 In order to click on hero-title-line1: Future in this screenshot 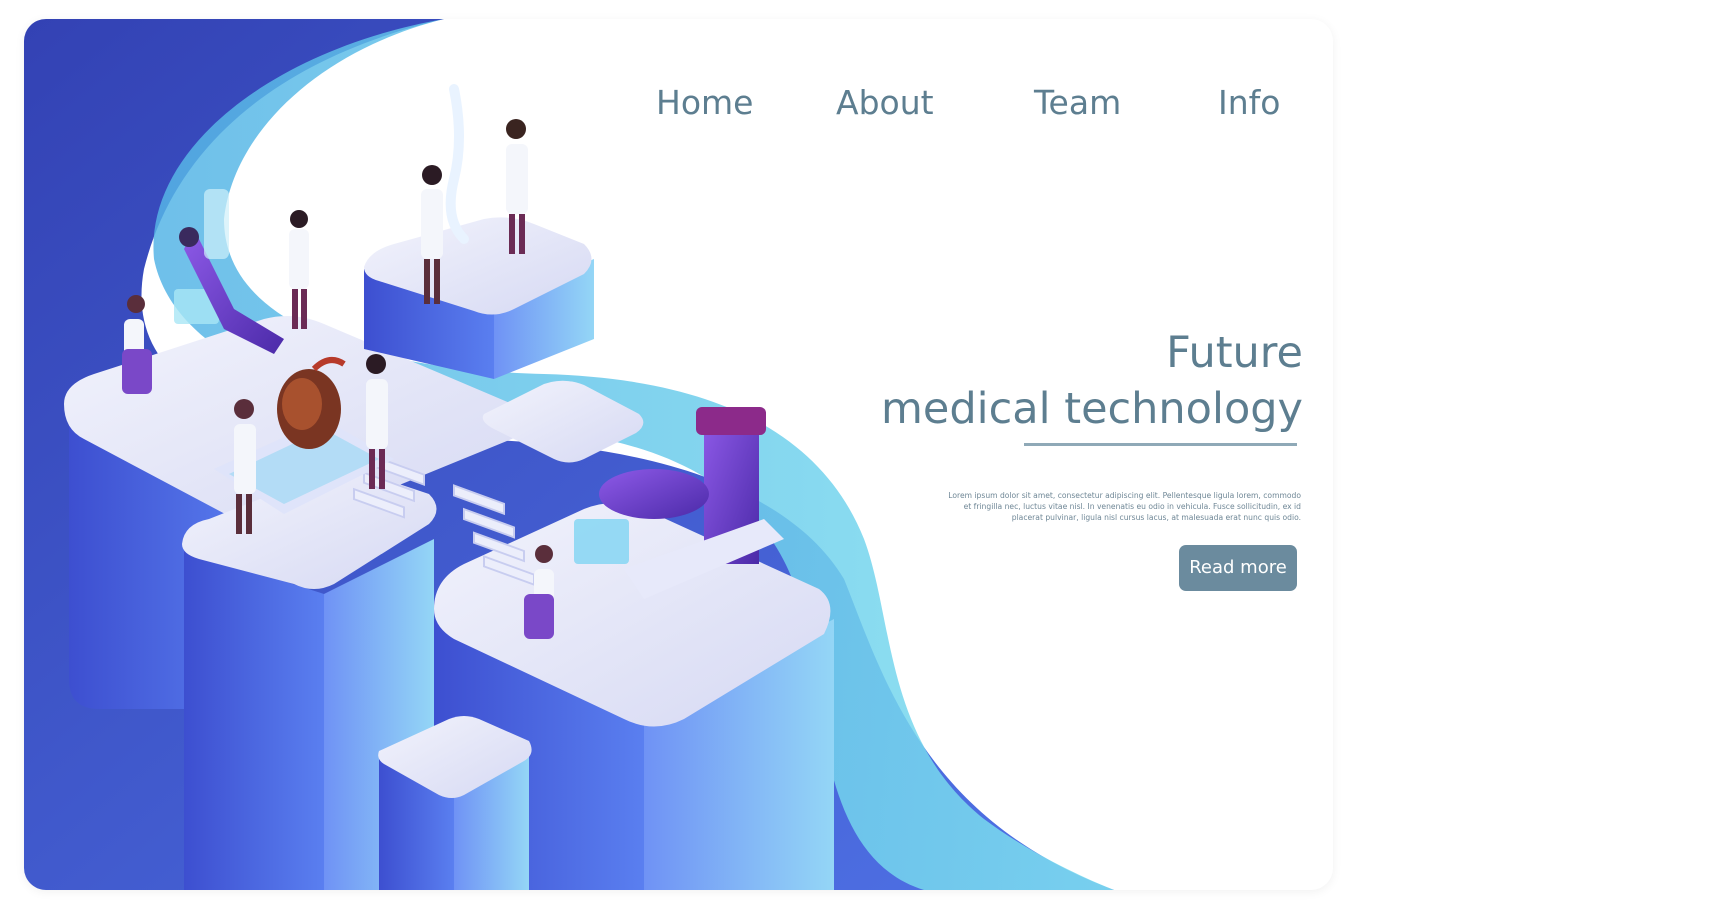, I will do `click(1234, 353)`.